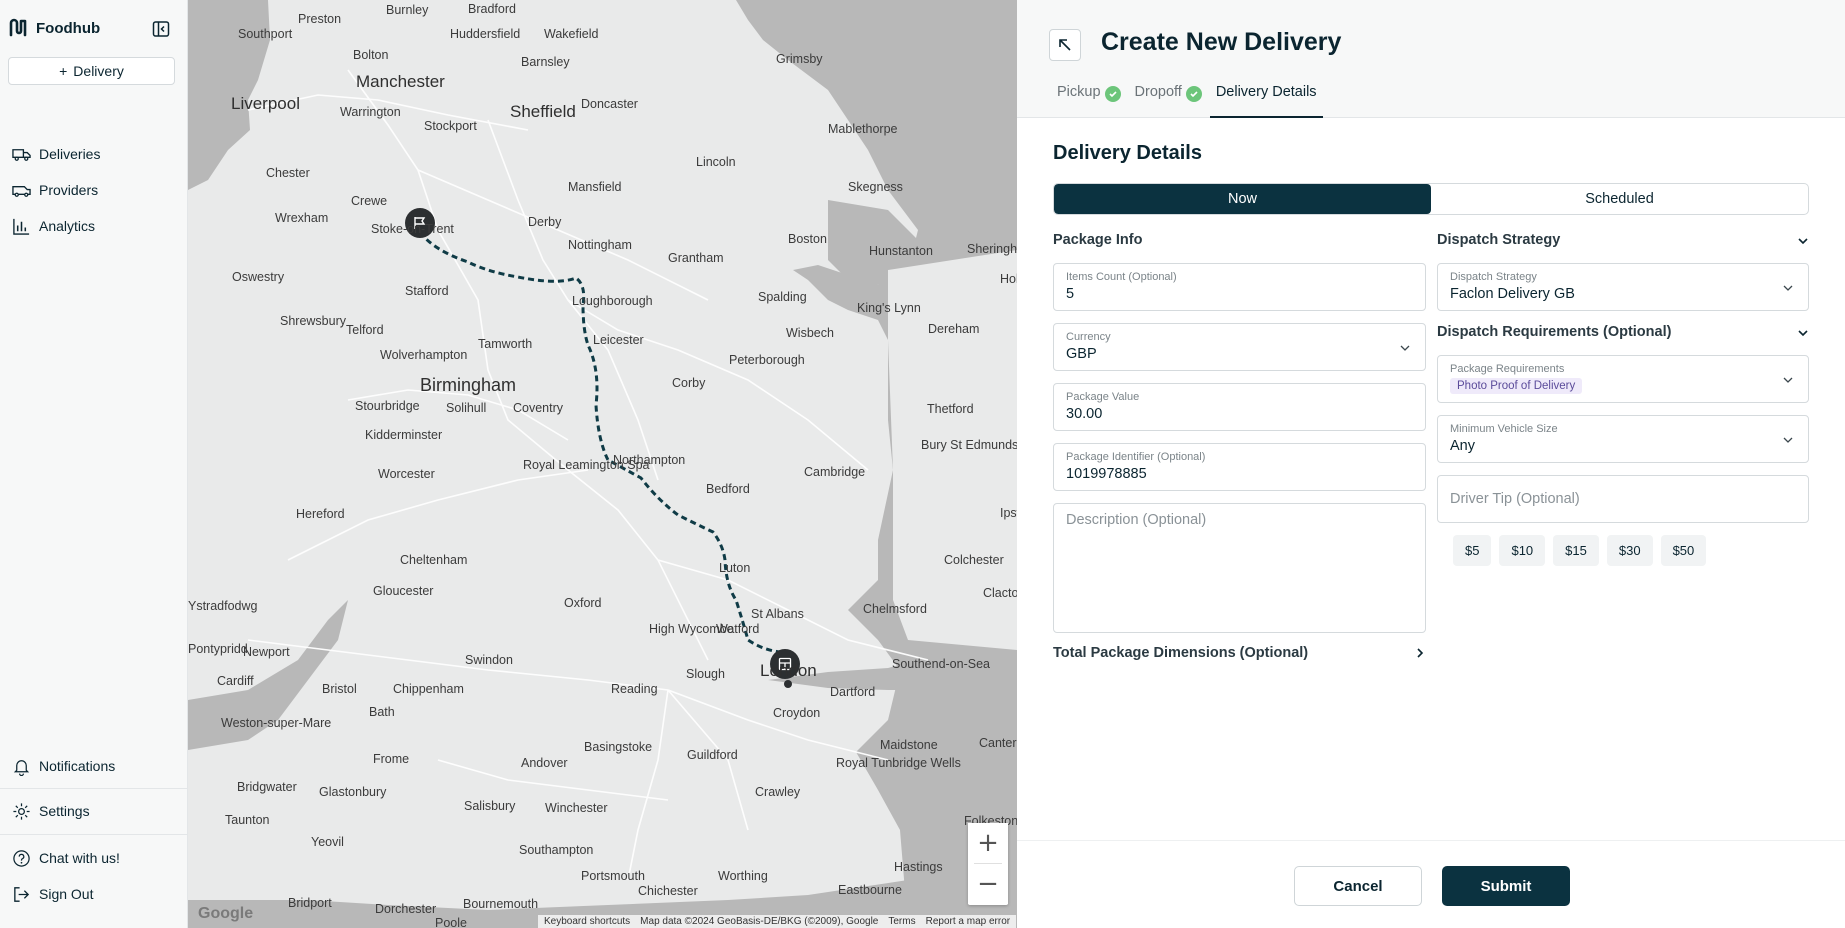  Describe the element at coordinates (339, 689) in the screenshot. I see `map-label: Bristol` at that location.